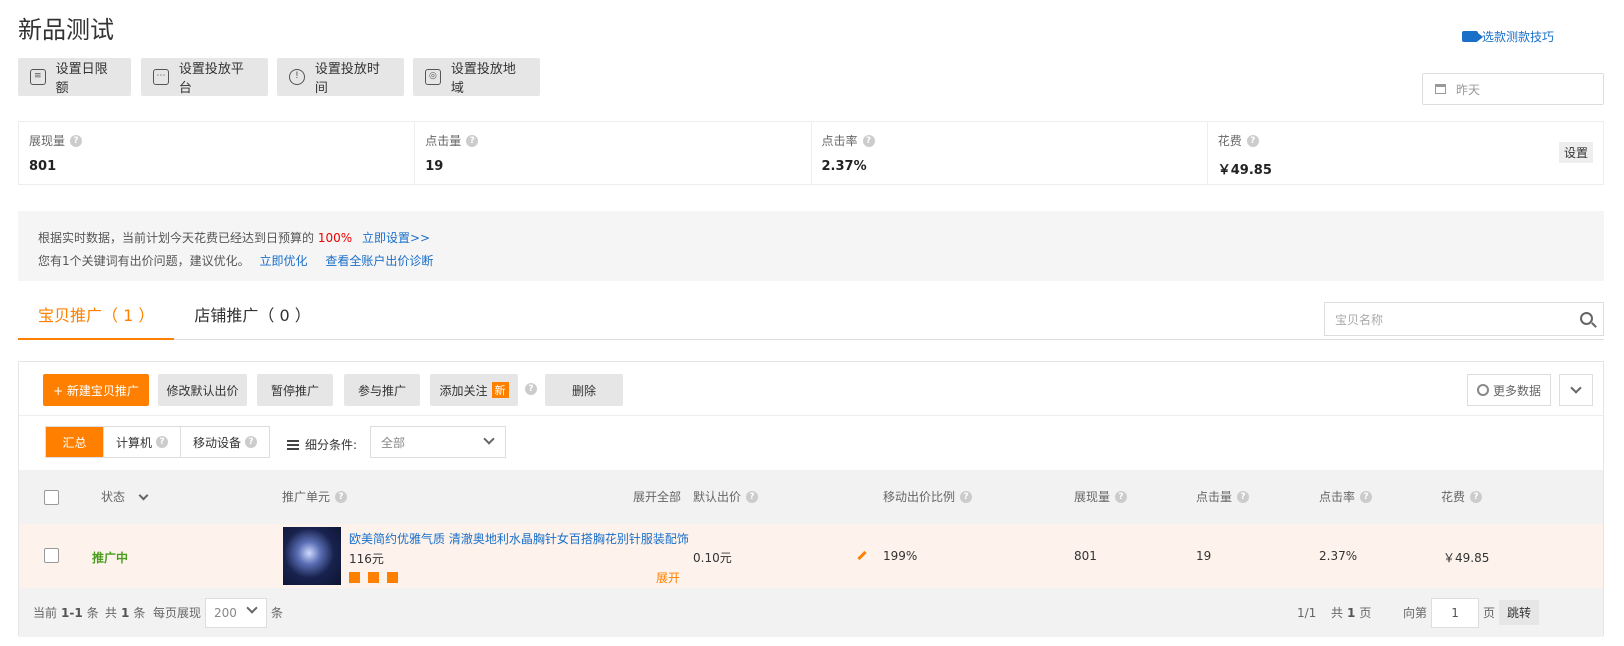 This screenshot has width=1624, height=646. What do you see at coordinates (434, 166) in the screenshot?
I see `stat-value: 19` at bounding box center [434, 166].